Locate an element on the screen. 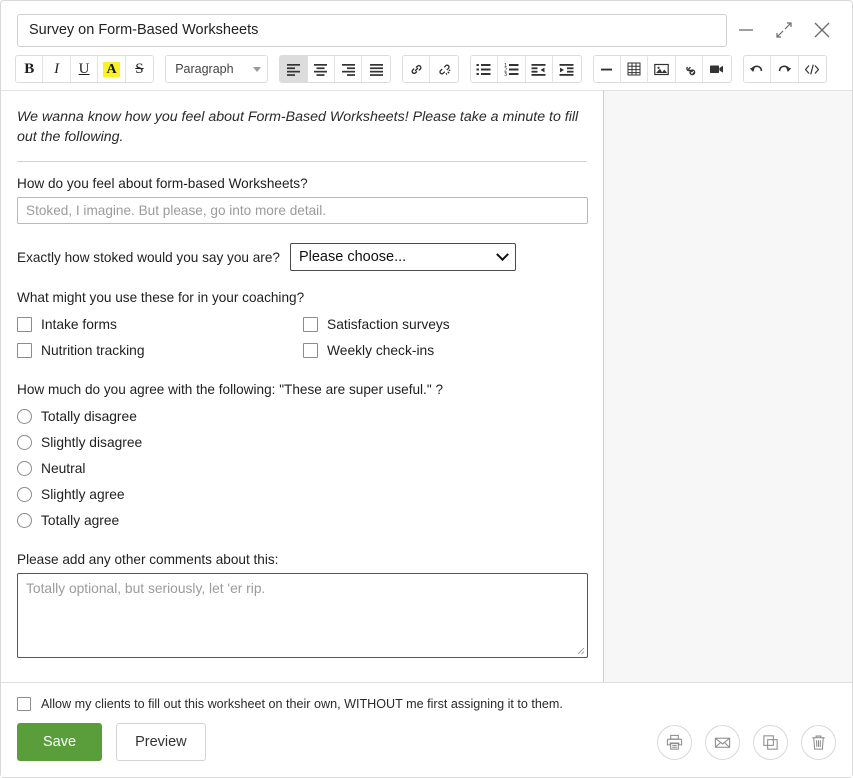 The width and height of the screenshot is (853, 778). underline-button: U is located at coordinates (84, 69).